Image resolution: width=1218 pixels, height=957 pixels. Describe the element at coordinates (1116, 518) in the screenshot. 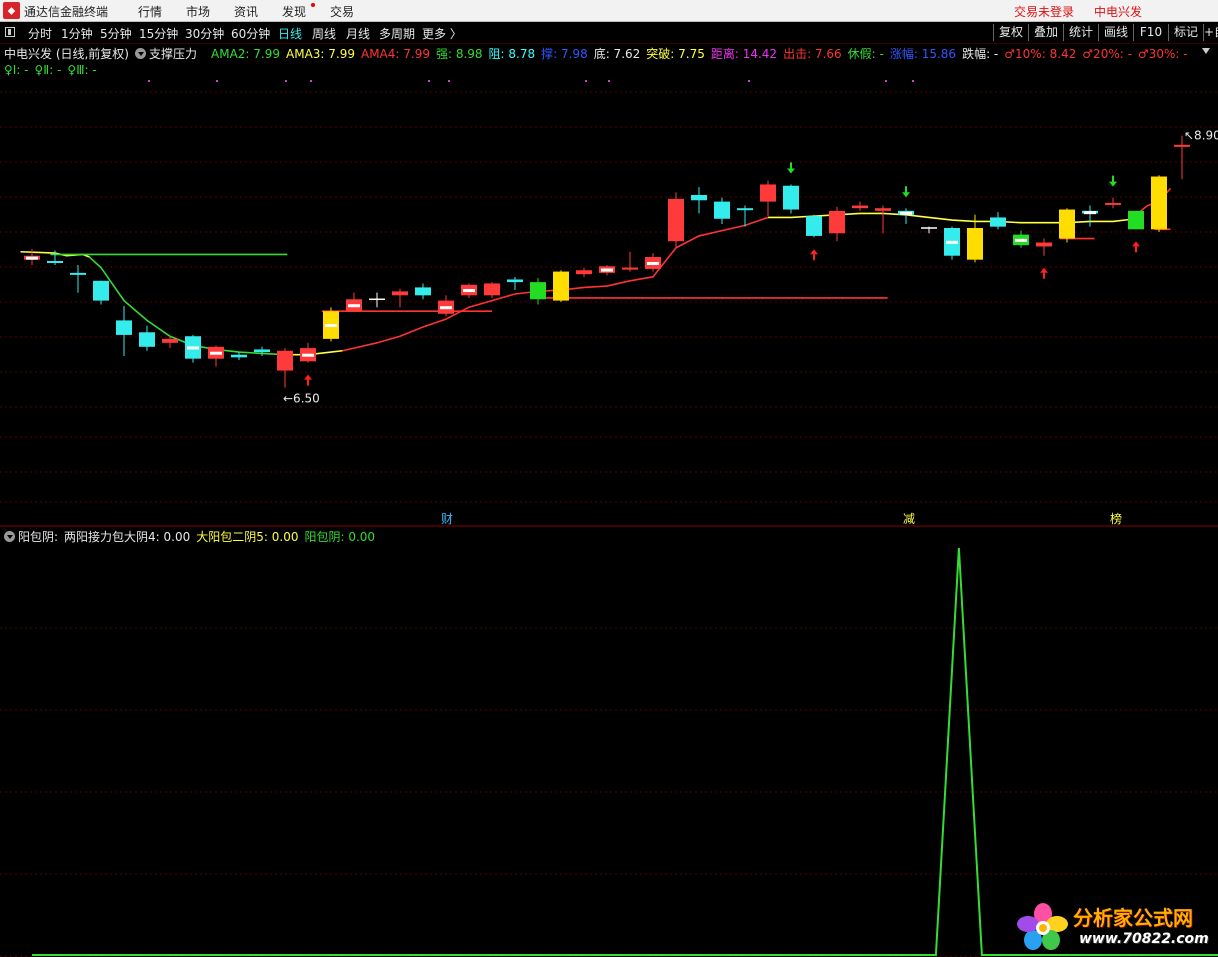

I see `tag-ranking: 榜` at that location.